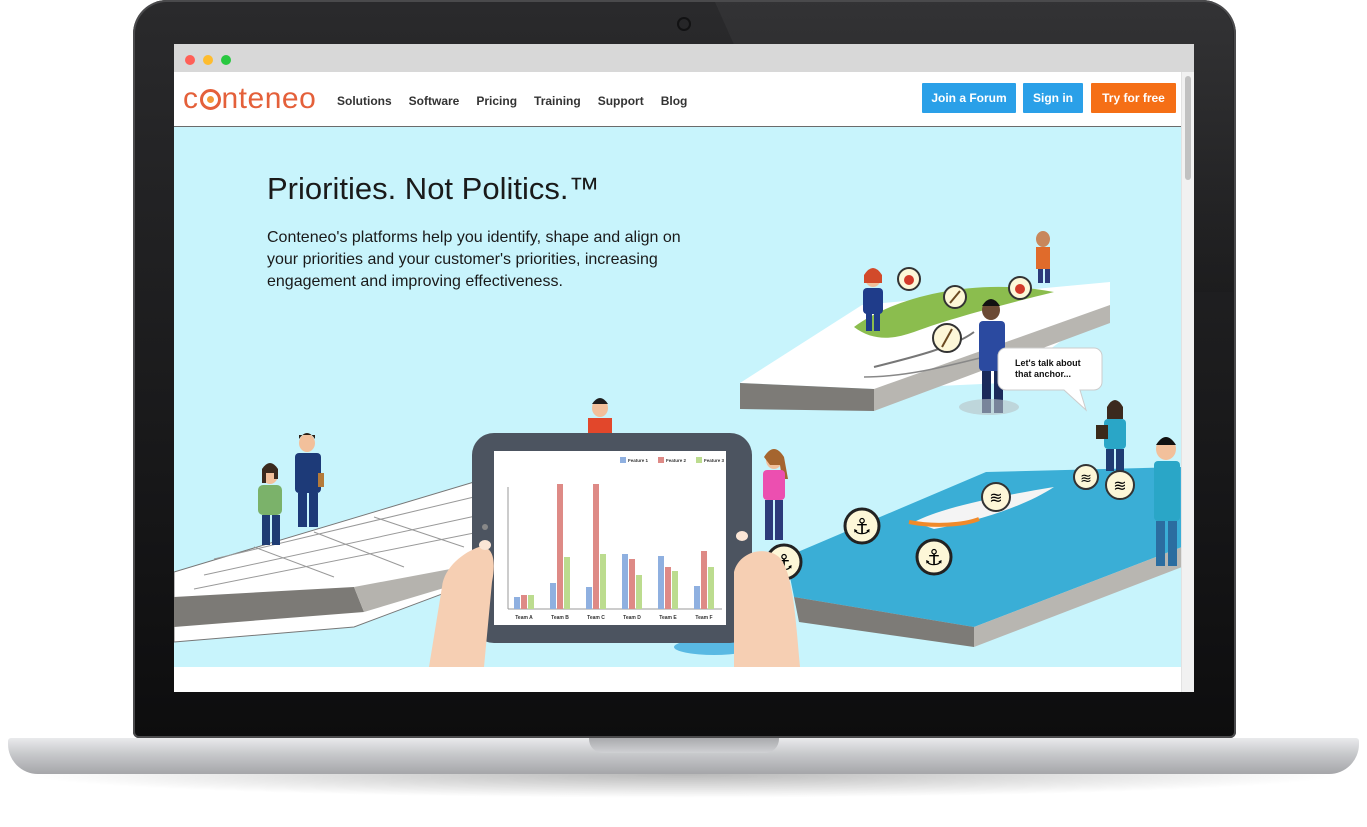 The image size is (1367, 827). I want to click on nav-solutions: Solutions, so click(364, 101).